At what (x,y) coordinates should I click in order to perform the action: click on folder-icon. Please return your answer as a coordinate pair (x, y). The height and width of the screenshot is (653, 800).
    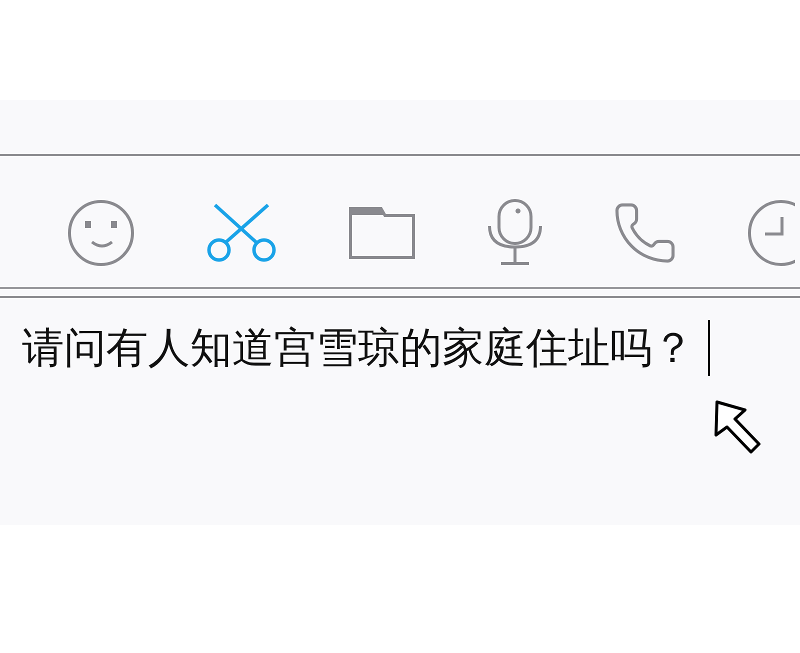
    Looking at the image, I should click on (382, 232).